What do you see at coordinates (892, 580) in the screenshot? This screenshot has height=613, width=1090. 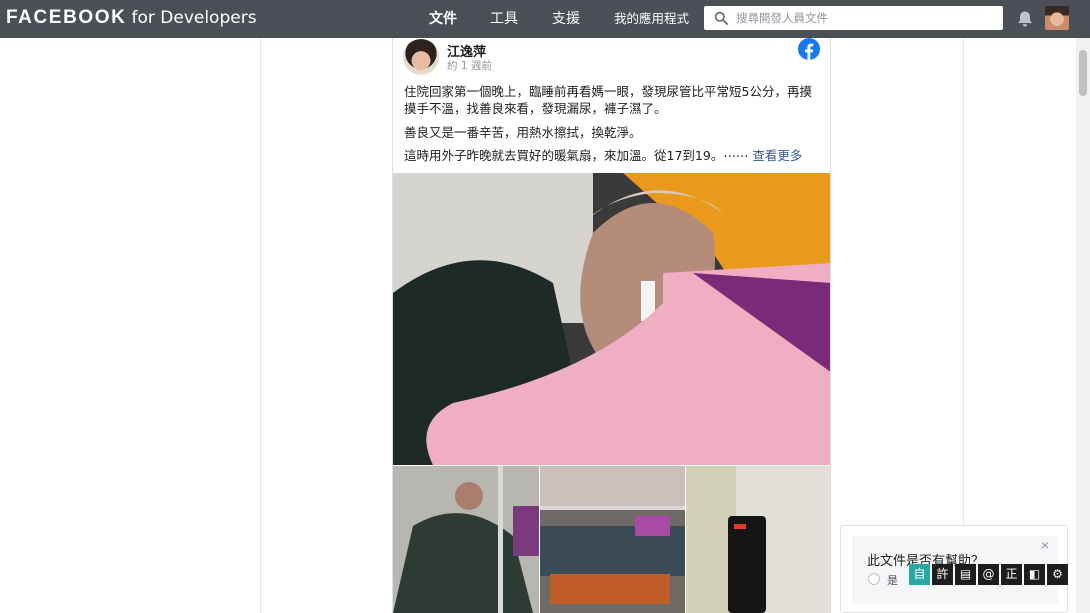 I see `feedback-yes-label: 是` at bounding box center [892, 580].